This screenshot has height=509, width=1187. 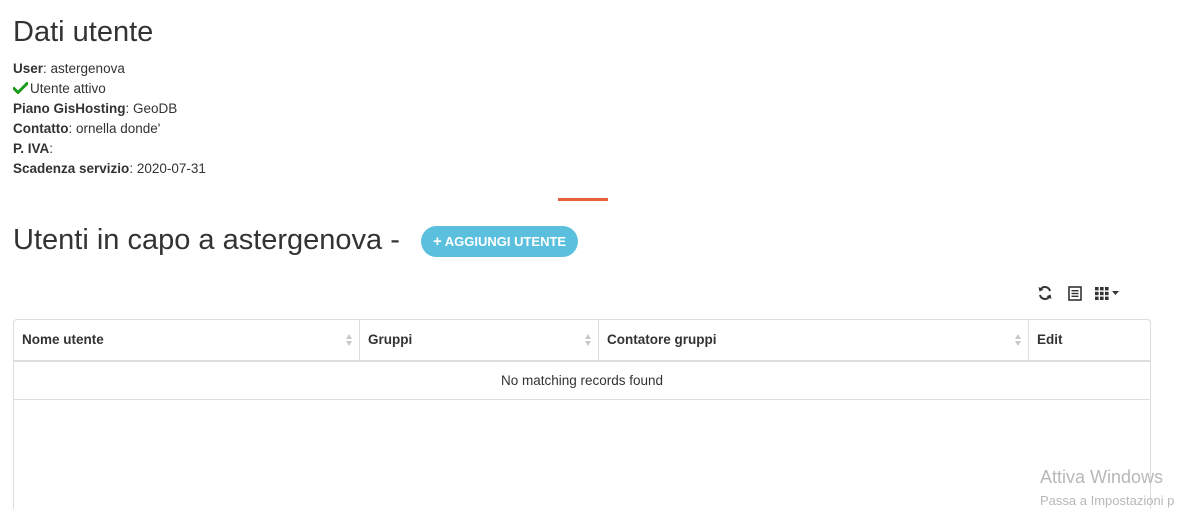 What do you see at coordinates (109, 89) in the screenshot?
I see `active-row: Utente attivo` at bounding box center [109, 89].